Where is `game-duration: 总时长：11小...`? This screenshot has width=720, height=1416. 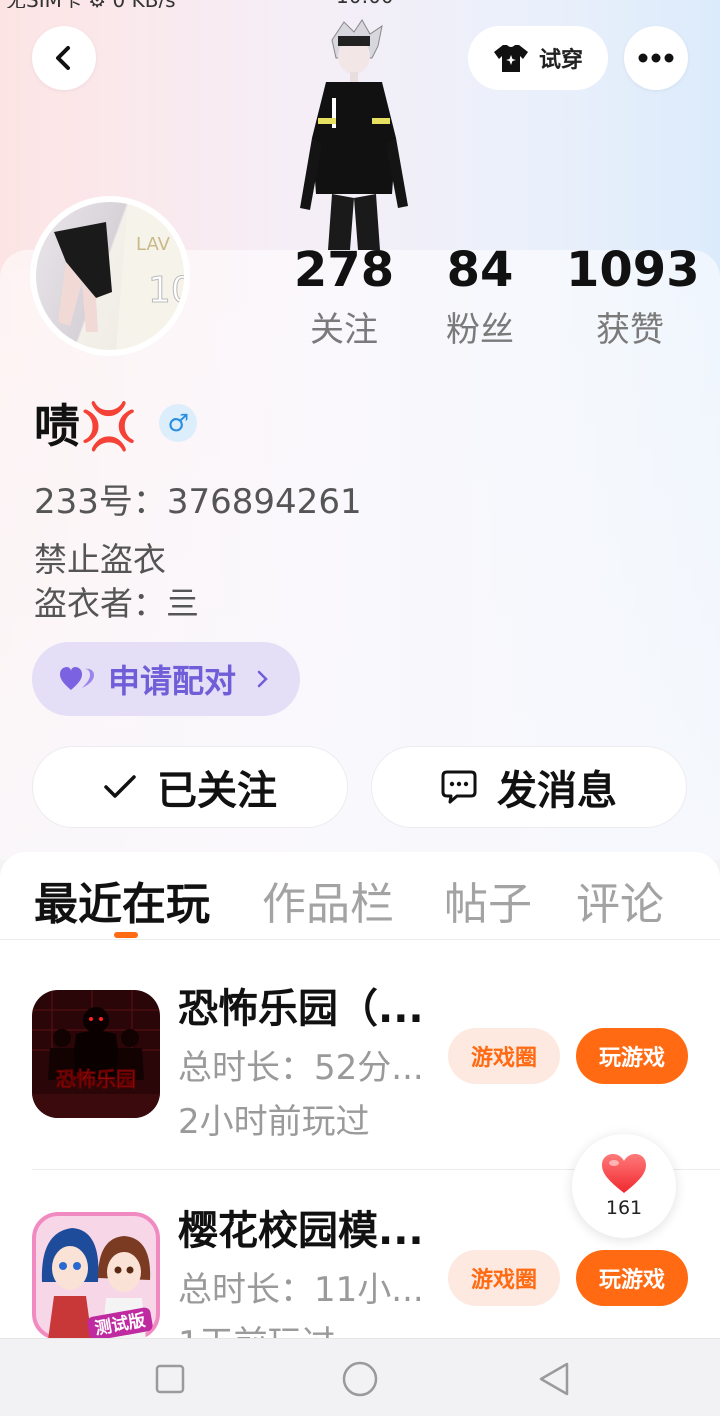
game-duration: 总时长：11小... is located at coordinates (301, 1290).